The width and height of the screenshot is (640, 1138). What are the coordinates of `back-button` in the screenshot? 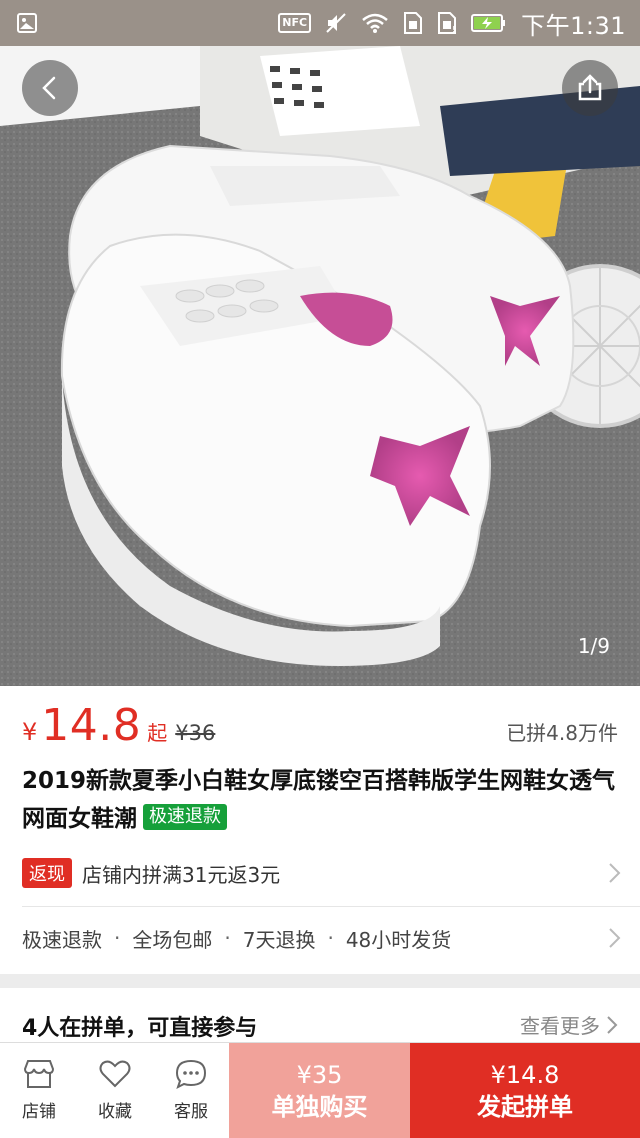 It's located at (50, 88).